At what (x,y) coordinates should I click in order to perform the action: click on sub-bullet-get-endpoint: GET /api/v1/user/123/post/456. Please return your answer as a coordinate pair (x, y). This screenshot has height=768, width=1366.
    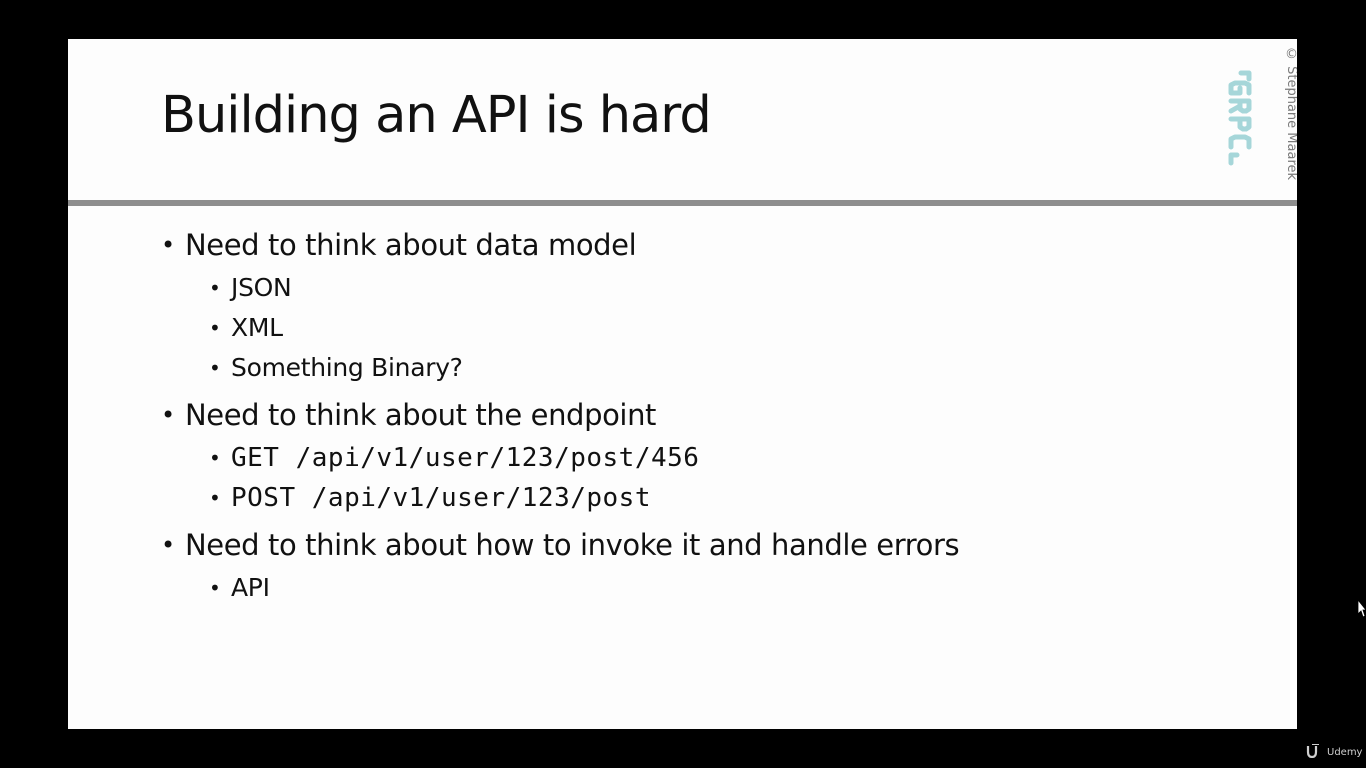
    Looking at the image, I should click on (560, 458).